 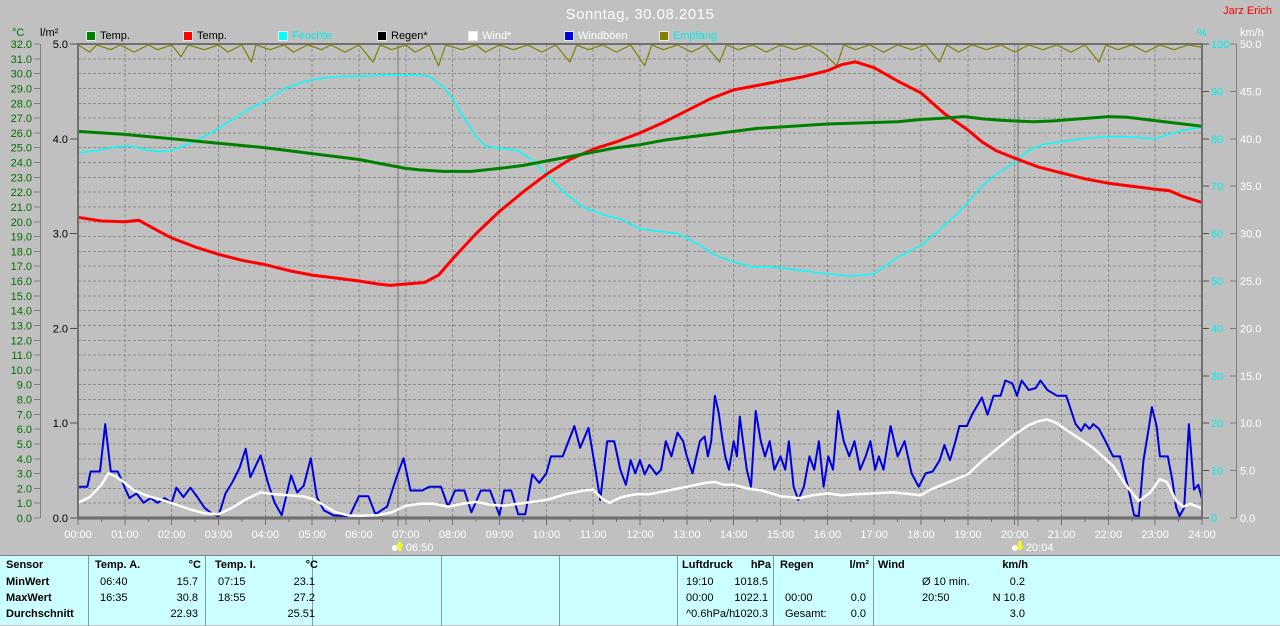 I want to click on hour-tick-label: 15:00, so click(x=781, y=535).